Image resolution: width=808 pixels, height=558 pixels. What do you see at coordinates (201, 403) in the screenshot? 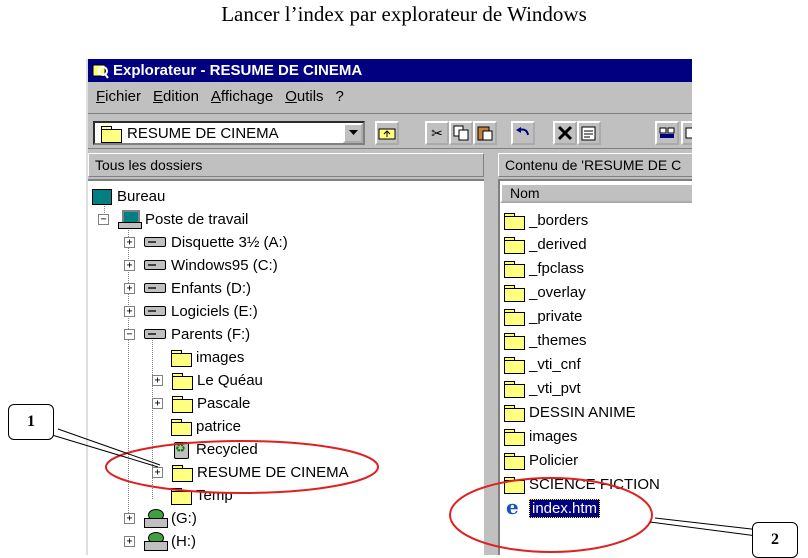
I see `tree-item-pascale: + Pascale` at bounding box center [201, 403].